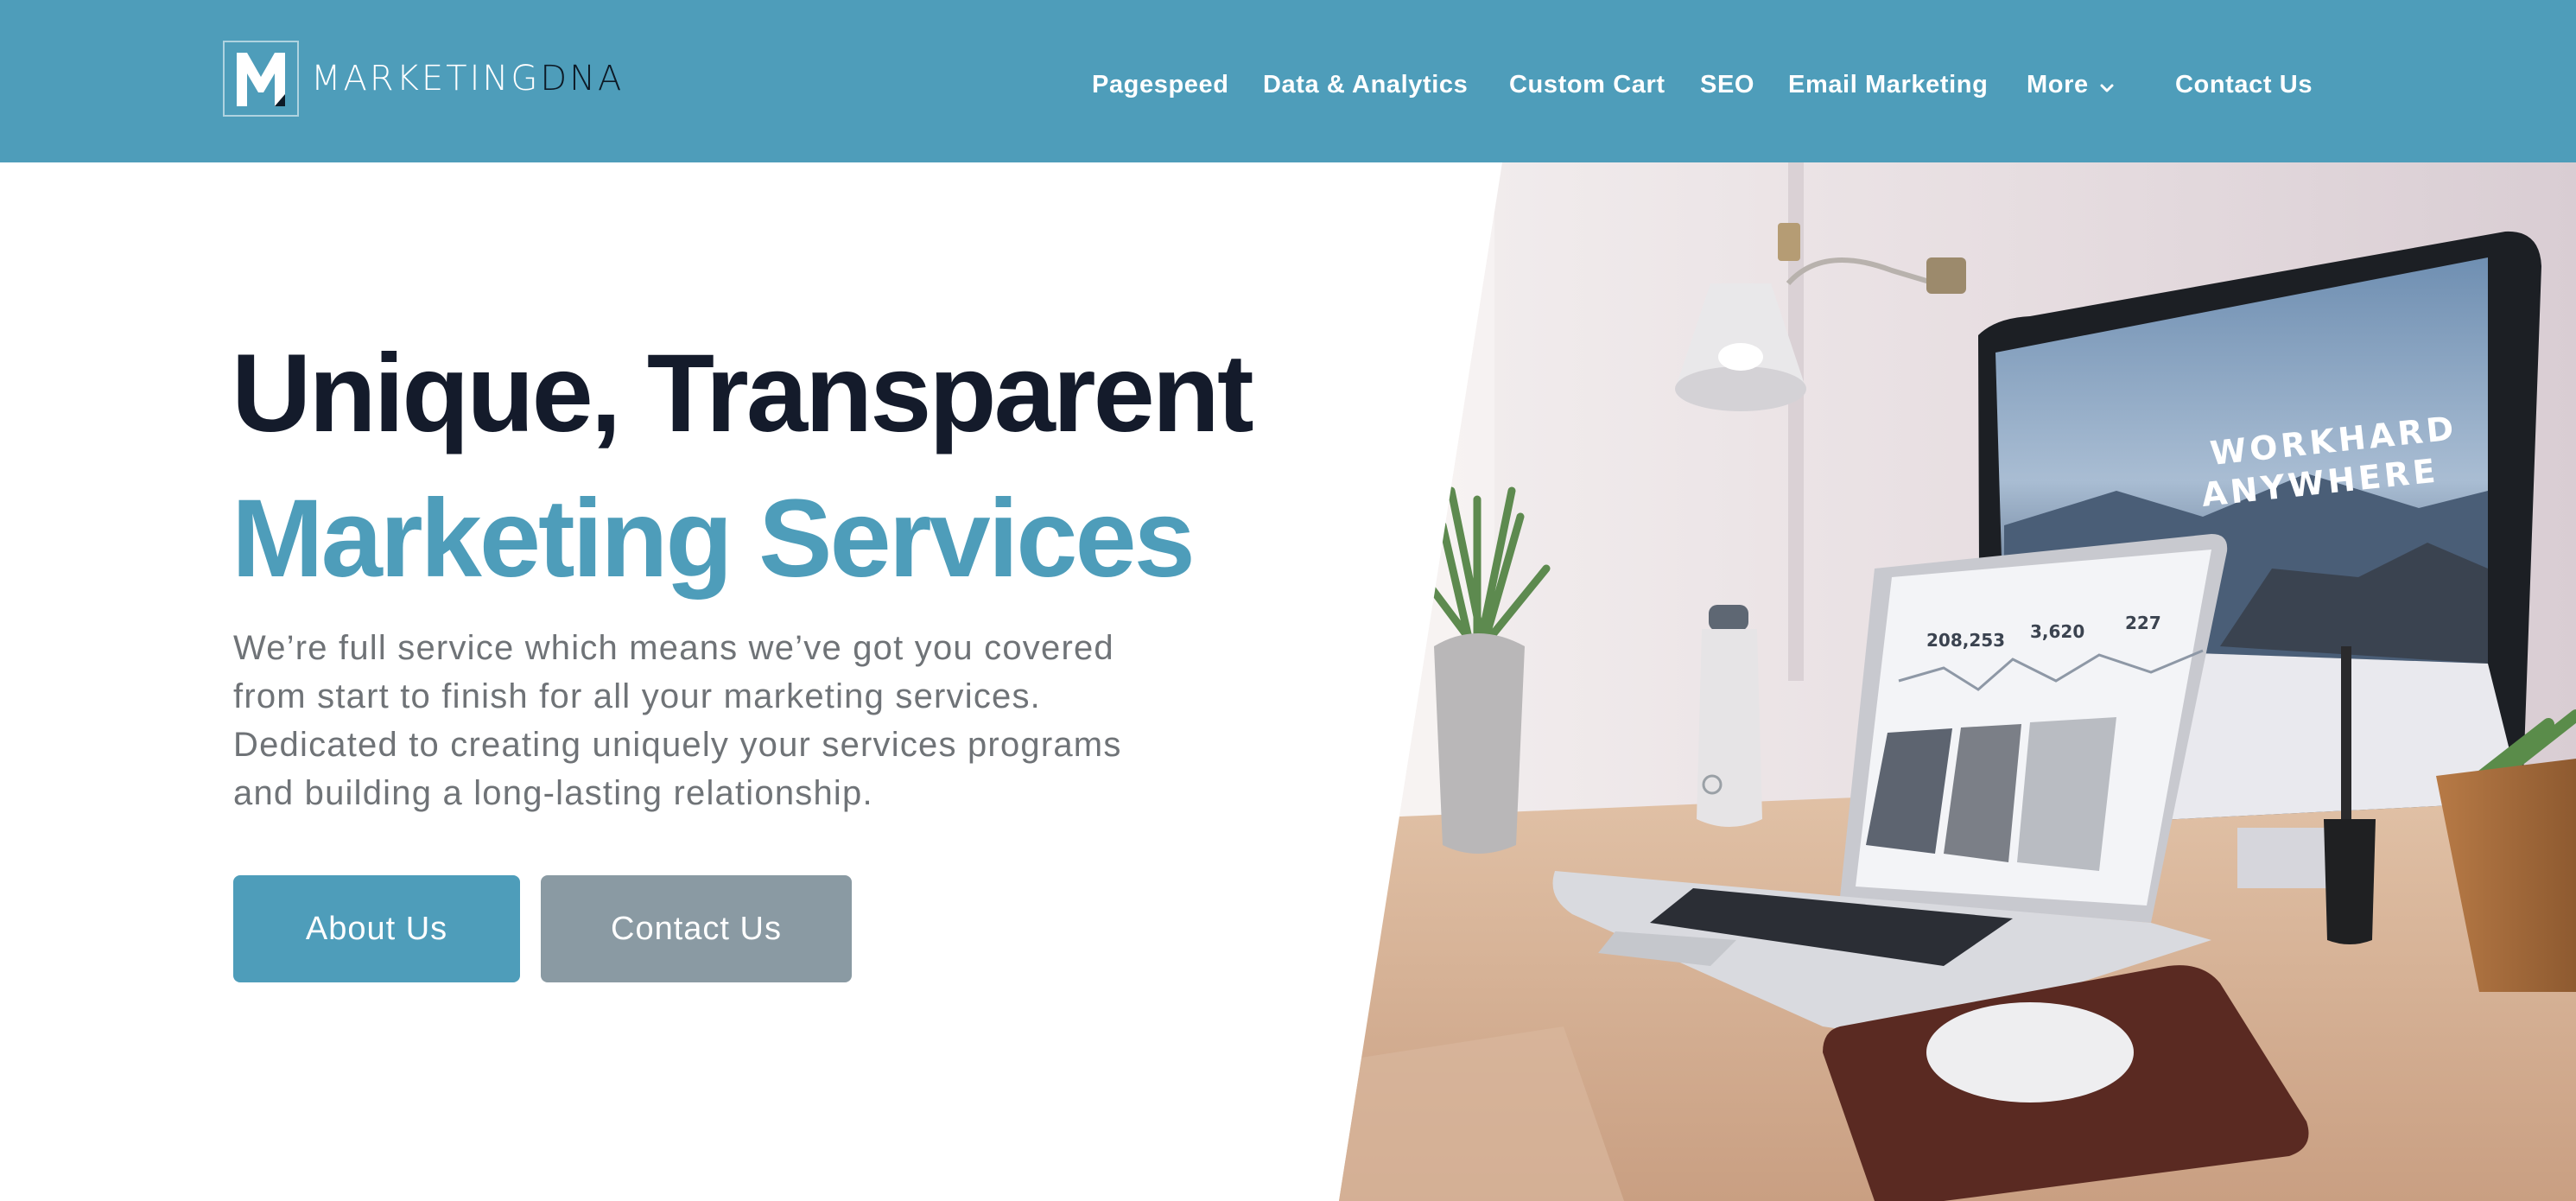 This screenshot has height=1201, width=2576. What do you see at coordinates (1365, 84) in the screenshot?
I see `nav-item-data-analytics: Data & Analytics` at bounding box center [1365, 84].